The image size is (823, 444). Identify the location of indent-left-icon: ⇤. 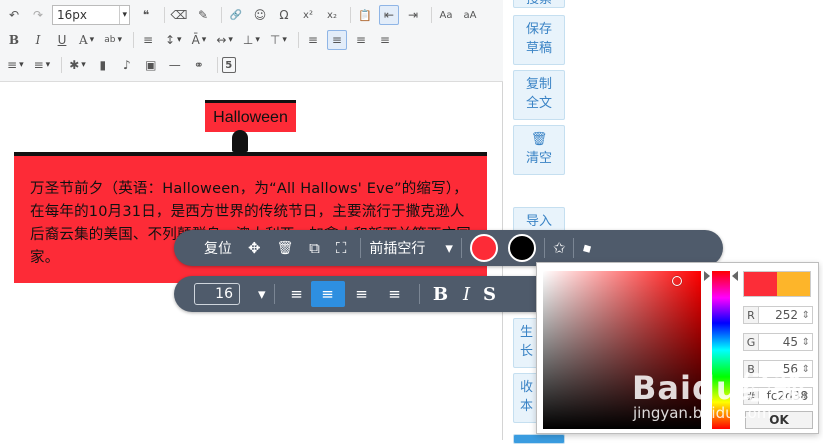
(389, 15).